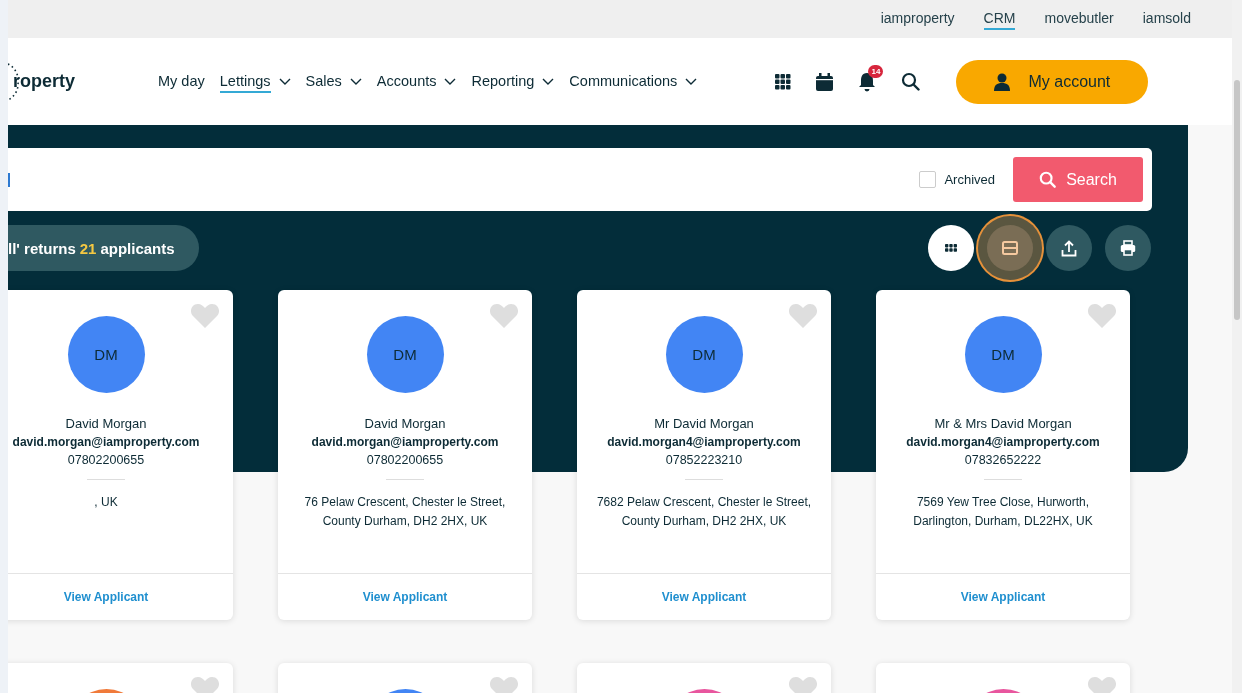 The image size is (1242, 693). Describe the element at coordinates (1003, 512) in the screenshot. I see `applicant-address: 7569 Yew Tree Close, Hurworth, Darlington, Durham, DL22HX, UK` at that location.